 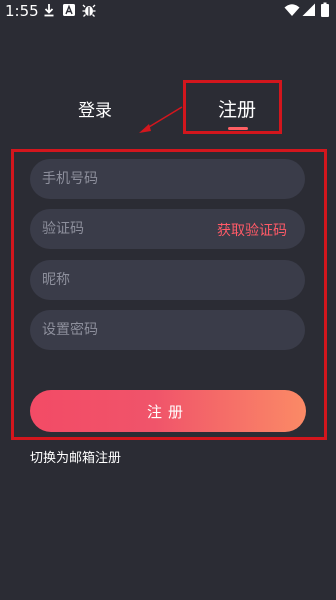 I want to click on password-input, so click(x=127, y=330).